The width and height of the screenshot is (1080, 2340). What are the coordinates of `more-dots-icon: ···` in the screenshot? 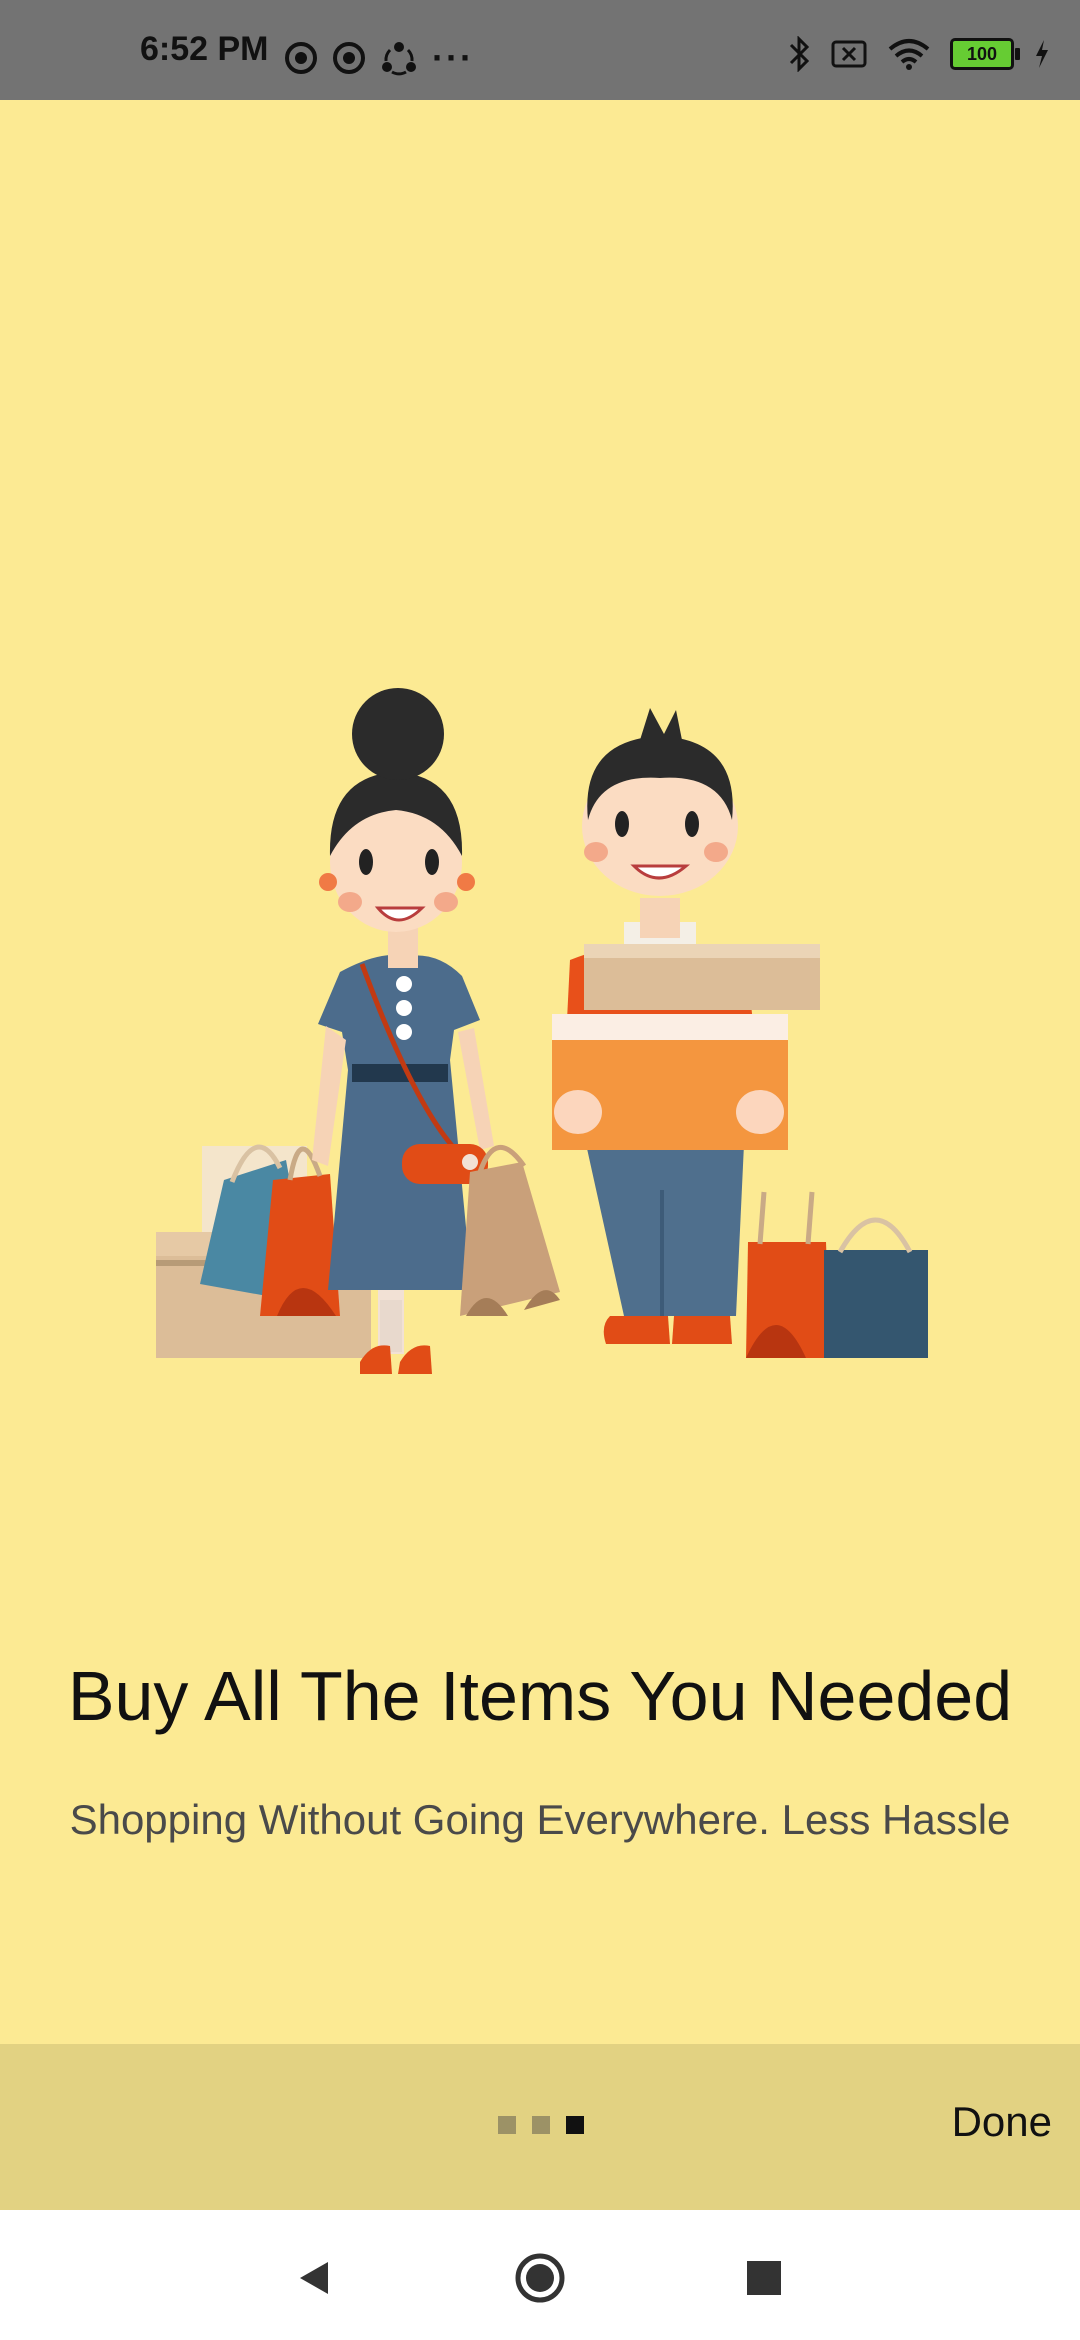 It's located at (453, 57).